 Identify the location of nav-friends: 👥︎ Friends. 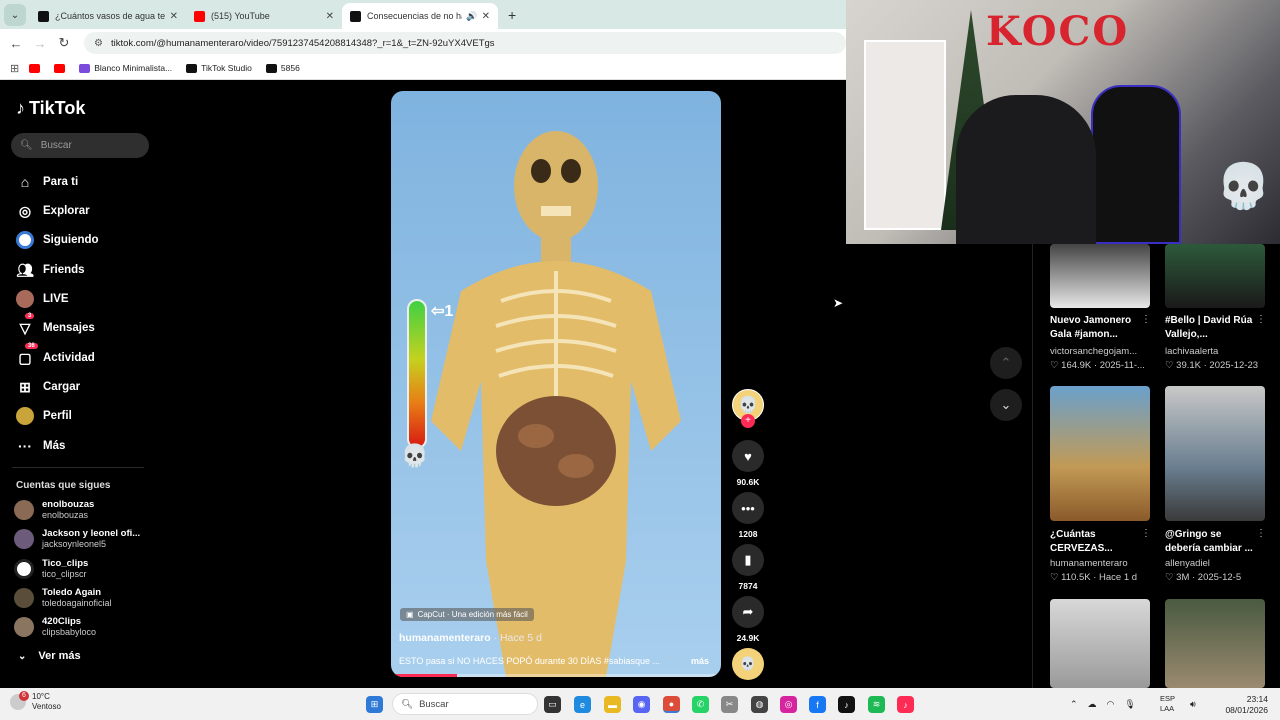
(50, 270).